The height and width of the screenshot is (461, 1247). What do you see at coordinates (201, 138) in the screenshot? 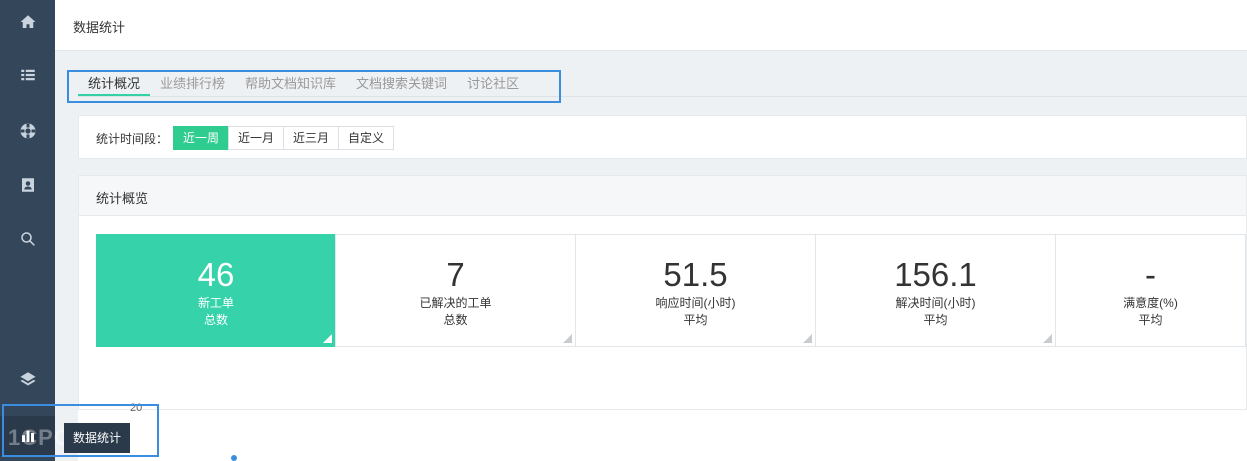
I see `range-week-button: 近一周` at bounding box center [201, 138].